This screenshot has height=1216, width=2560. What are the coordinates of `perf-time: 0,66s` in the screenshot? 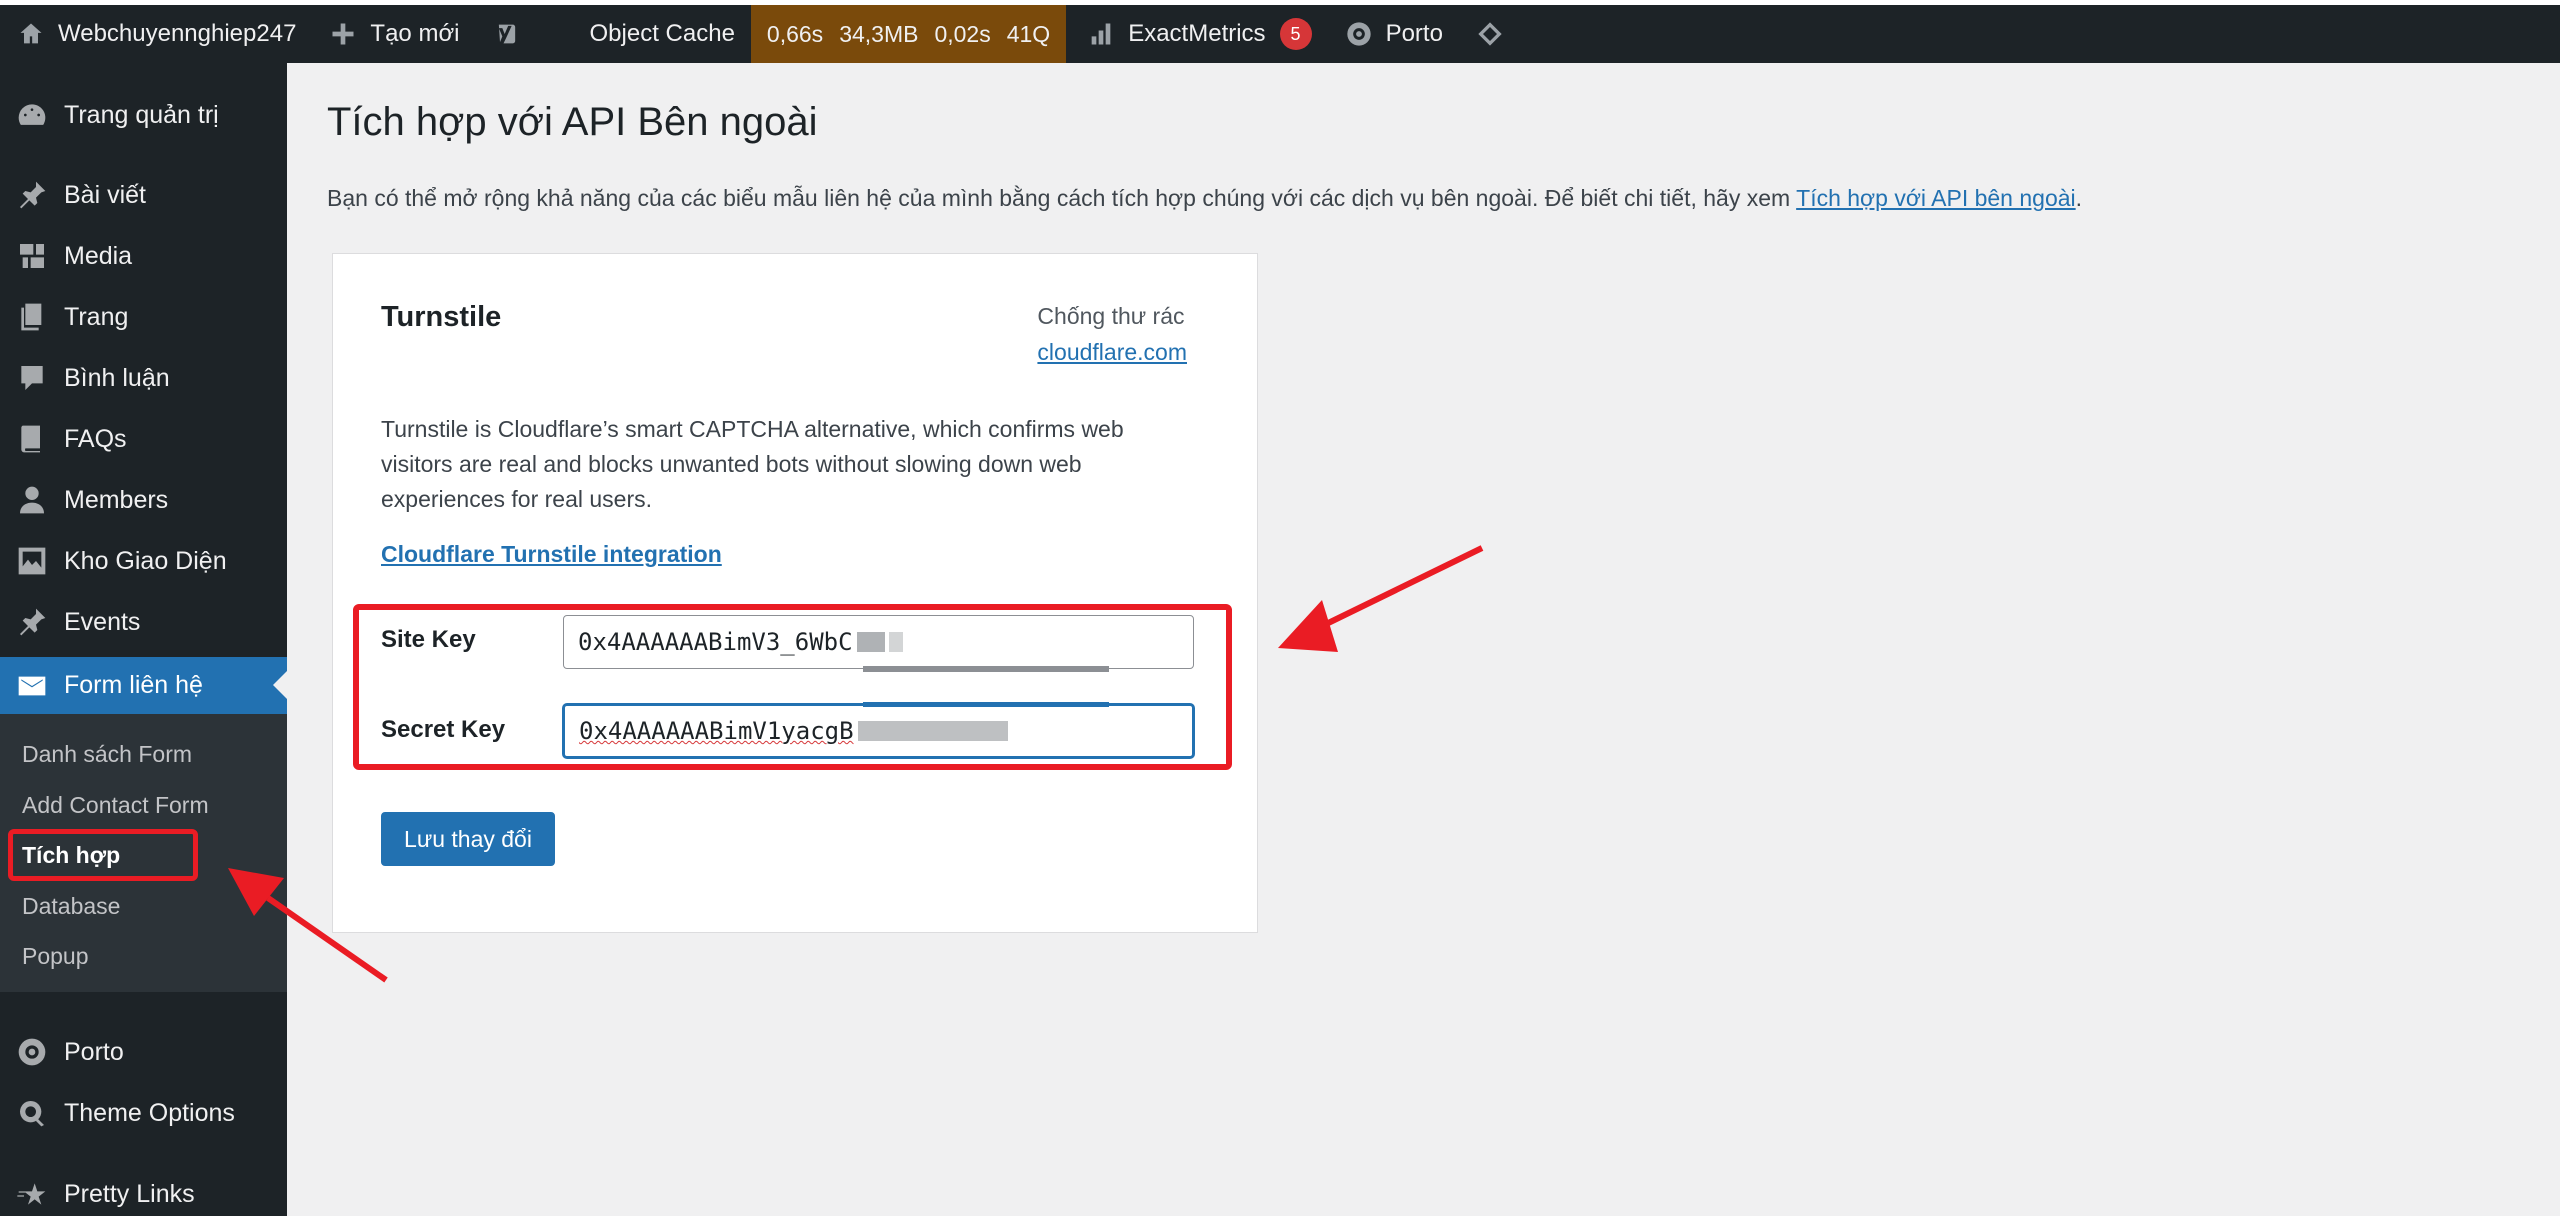 It's located at (795, 33).